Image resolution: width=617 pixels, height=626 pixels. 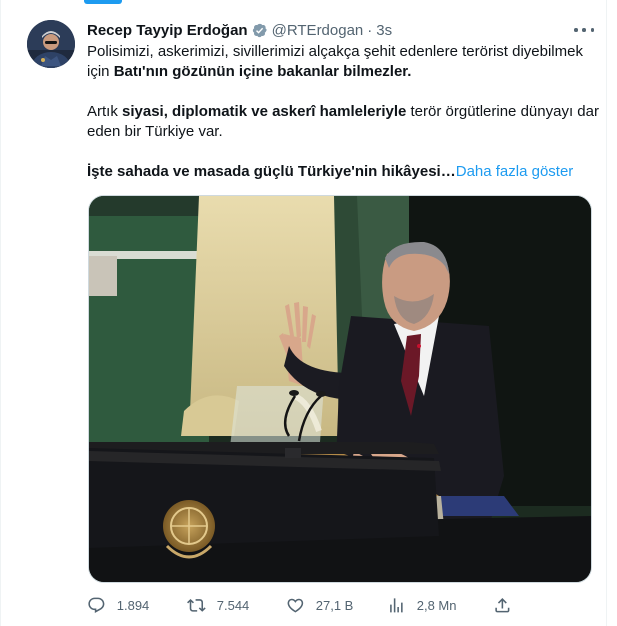 What do you see at coordinates (318, 30) in the screenshot?
I see `author-handle: @RTErdogan` at bounding box center [318, 30].